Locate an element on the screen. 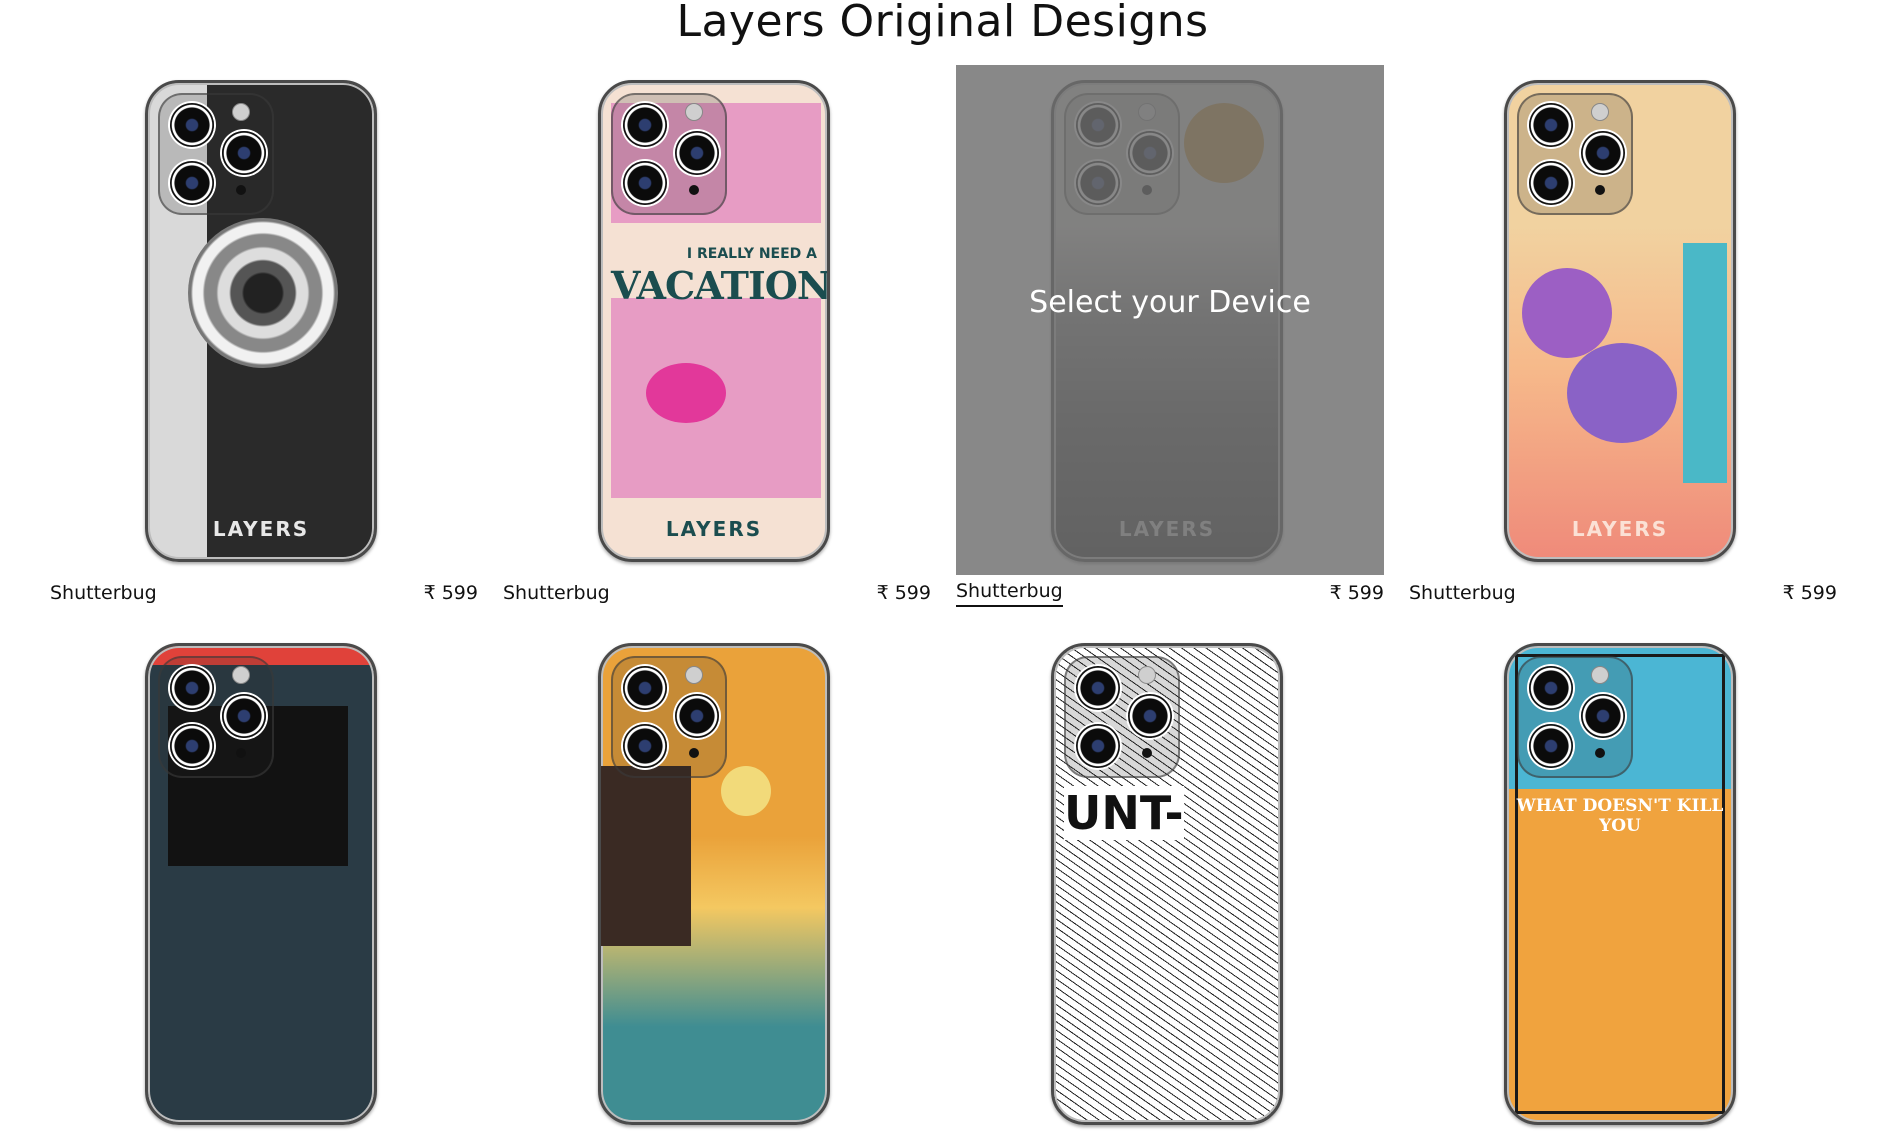 The image size is (1885, 1138). design-slogan: VACATION is located at coordinates (720, 285).